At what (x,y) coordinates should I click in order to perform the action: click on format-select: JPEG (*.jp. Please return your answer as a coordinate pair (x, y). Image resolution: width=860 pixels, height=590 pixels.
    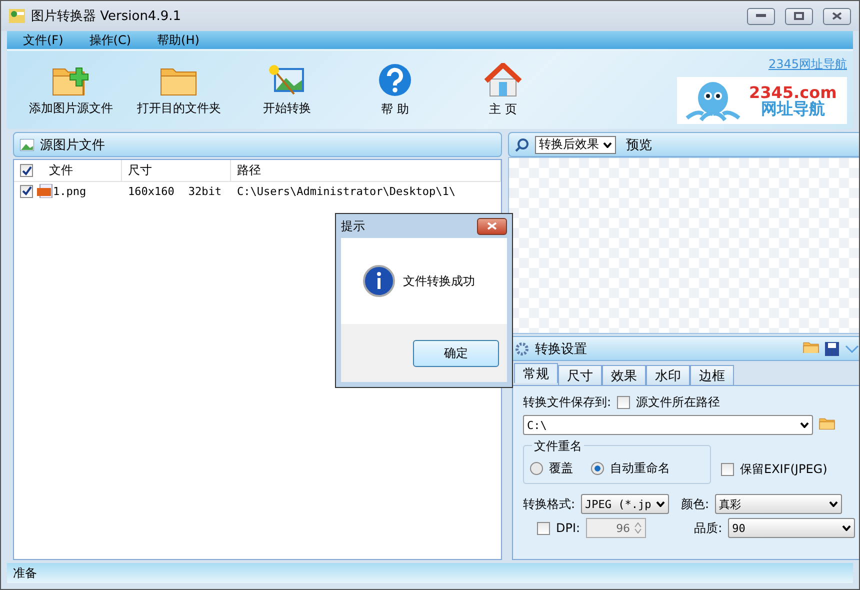
    Looking at the image, I should click on (625, 504).